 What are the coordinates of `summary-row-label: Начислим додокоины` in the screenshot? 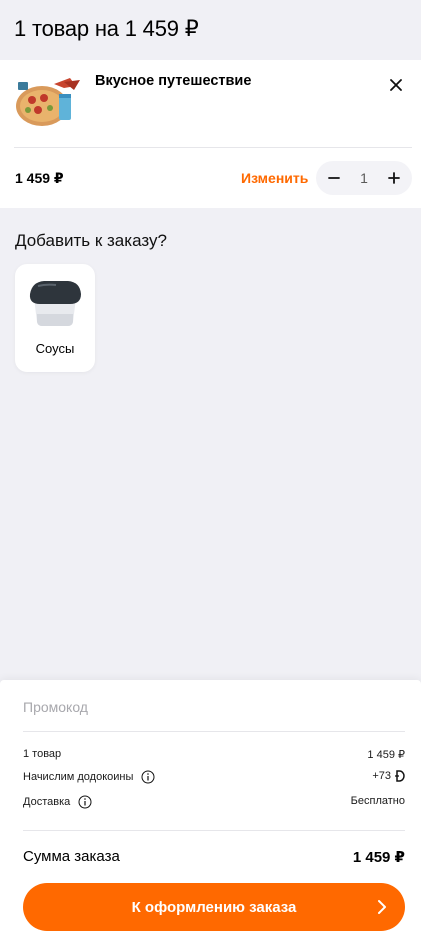 It's located at (78, 777).